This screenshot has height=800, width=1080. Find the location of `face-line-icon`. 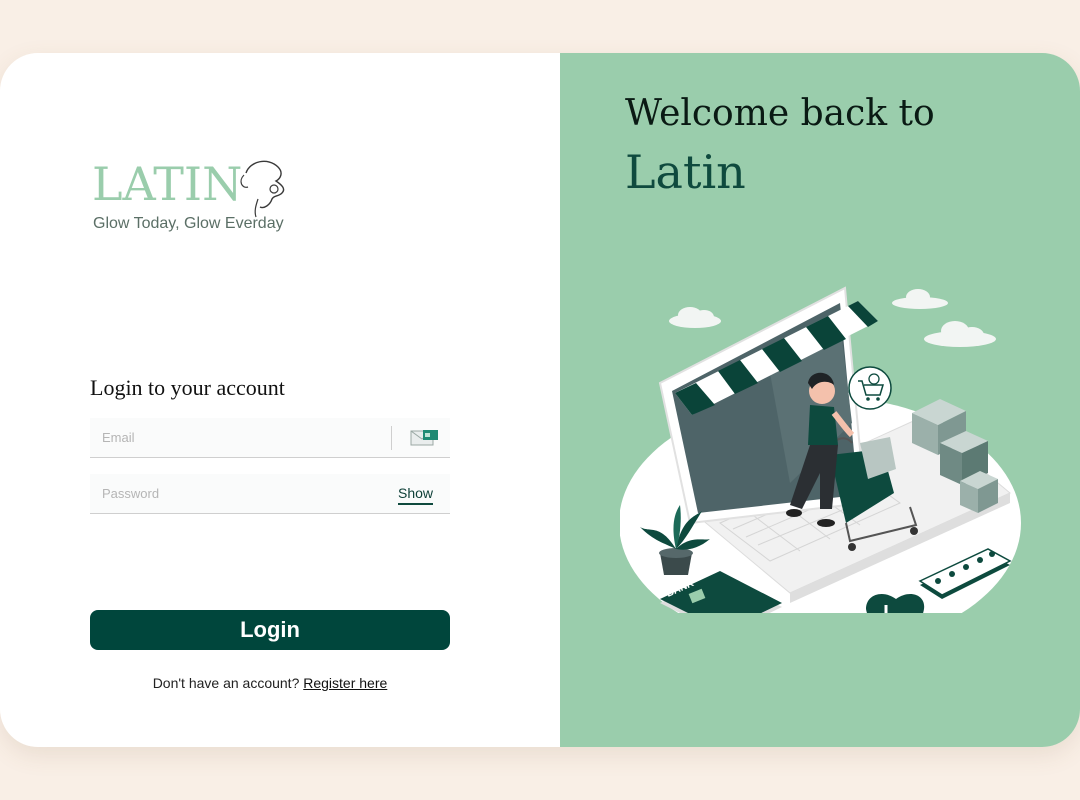

face-line-icon is located at coordinates (262, 189).